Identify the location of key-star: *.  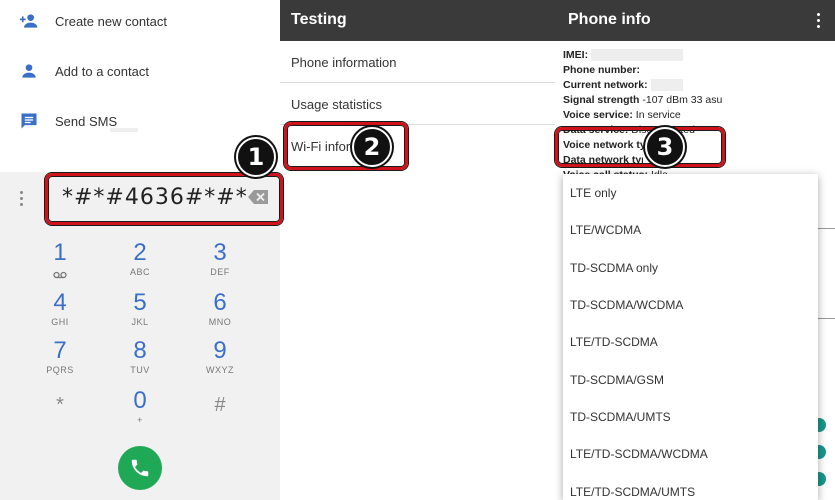
(60, 416).